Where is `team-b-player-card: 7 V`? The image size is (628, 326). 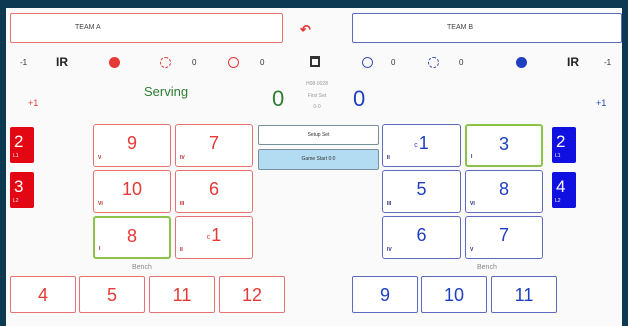
team-b-player-card: 7 V is located at coordinates (504, 237).